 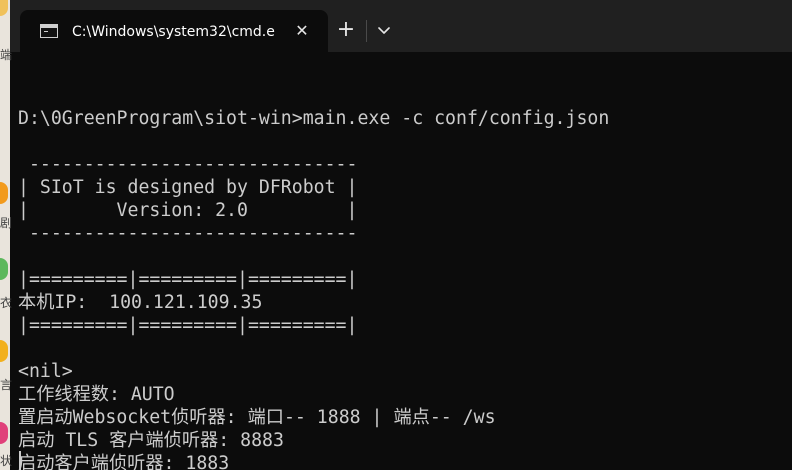 I want to click on tab-title: C:\Windows\system32\cmd.e, so click(x=173, y=32).